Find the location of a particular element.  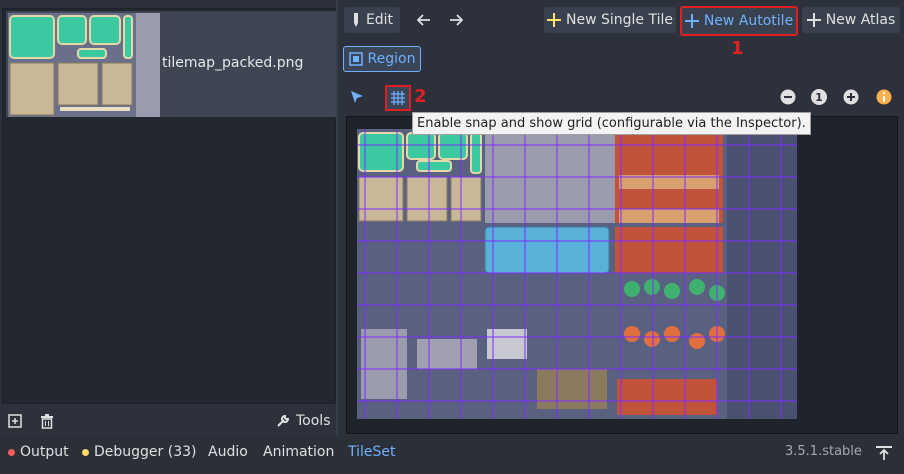

grid-snap-icon is located at coordinates (398, 98).